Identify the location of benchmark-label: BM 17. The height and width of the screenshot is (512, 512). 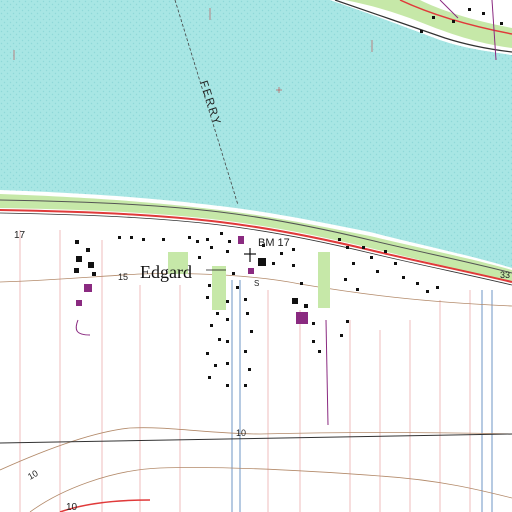
(274, 243).